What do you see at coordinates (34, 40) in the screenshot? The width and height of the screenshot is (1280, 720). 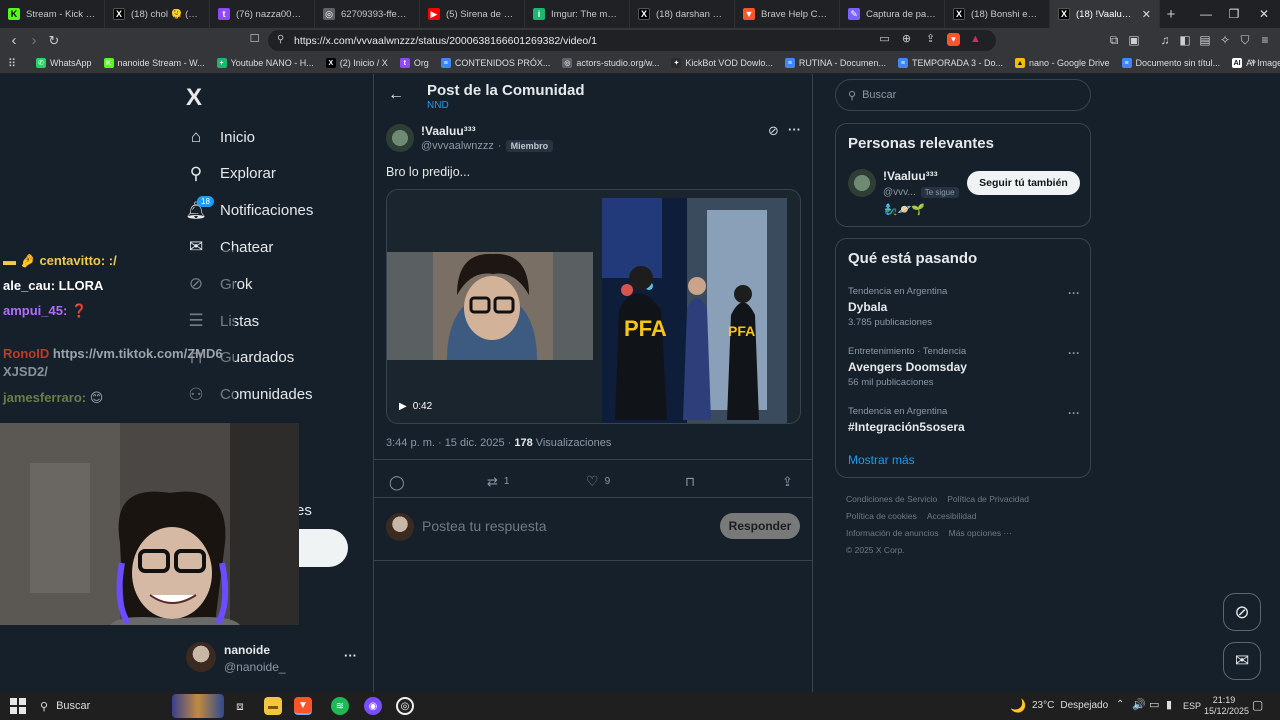 I see `forward-button: ›` at bounding box center [34, 40].